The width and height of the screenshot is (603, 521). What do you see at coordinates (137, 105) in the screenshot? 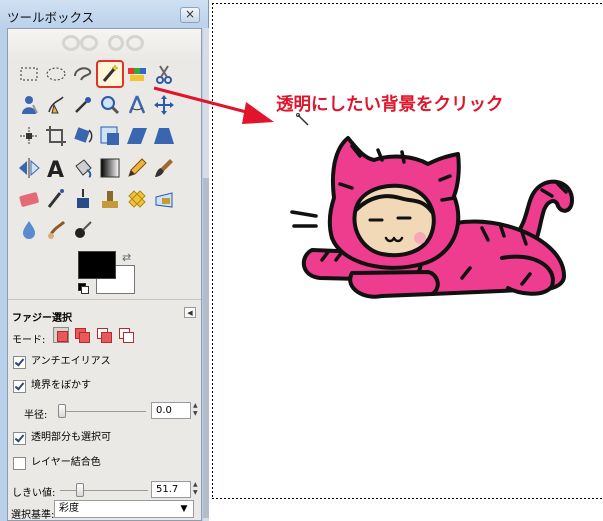
I see `measure-tool-button` at bounding box center [137, 105].